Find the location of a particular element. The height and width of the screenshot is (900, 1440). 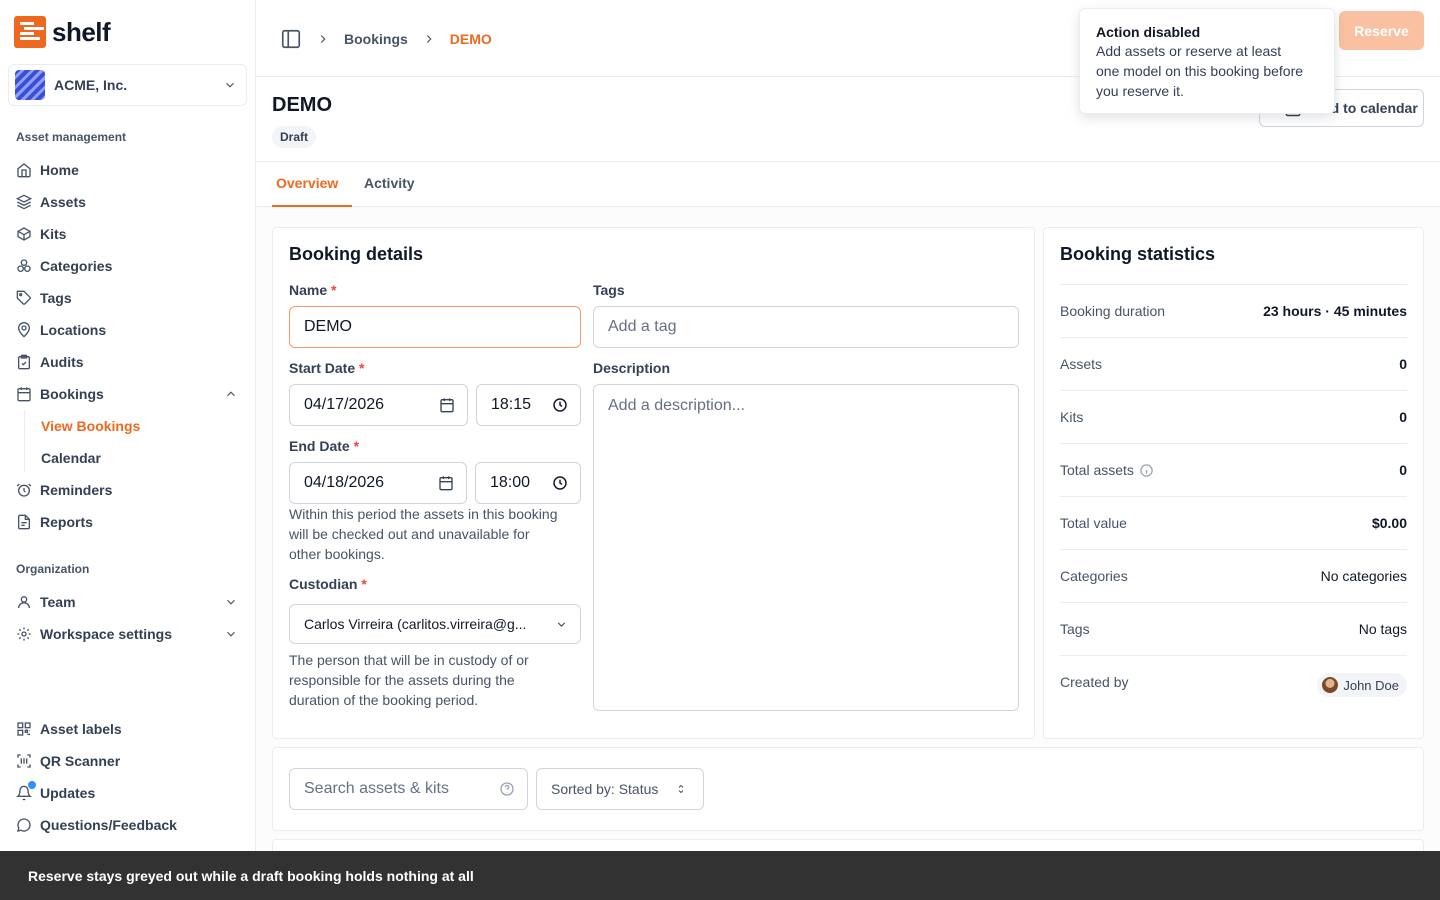

sidebar-item-label: Categories is located at coordinates (76, 266).